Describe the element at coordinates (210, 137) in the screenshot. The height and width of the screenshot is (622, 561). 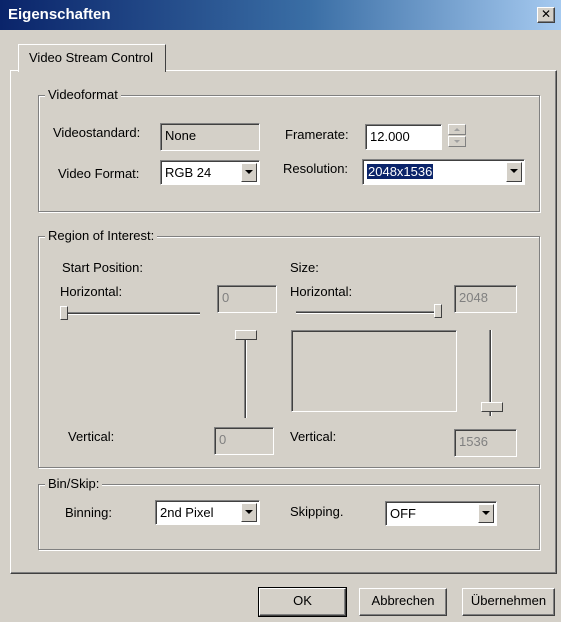
I see `videostandard-field: None` at that location.